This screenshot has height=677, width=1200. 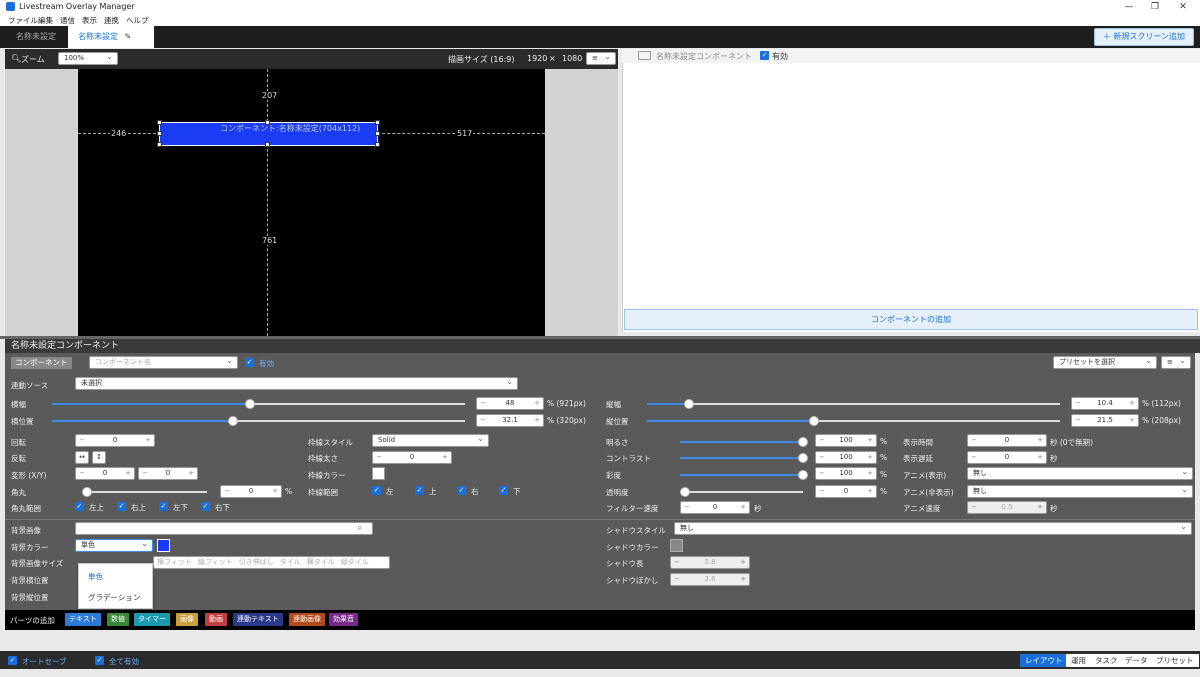 I want to click on bg-color-swatch, so click(x=163, y=545).